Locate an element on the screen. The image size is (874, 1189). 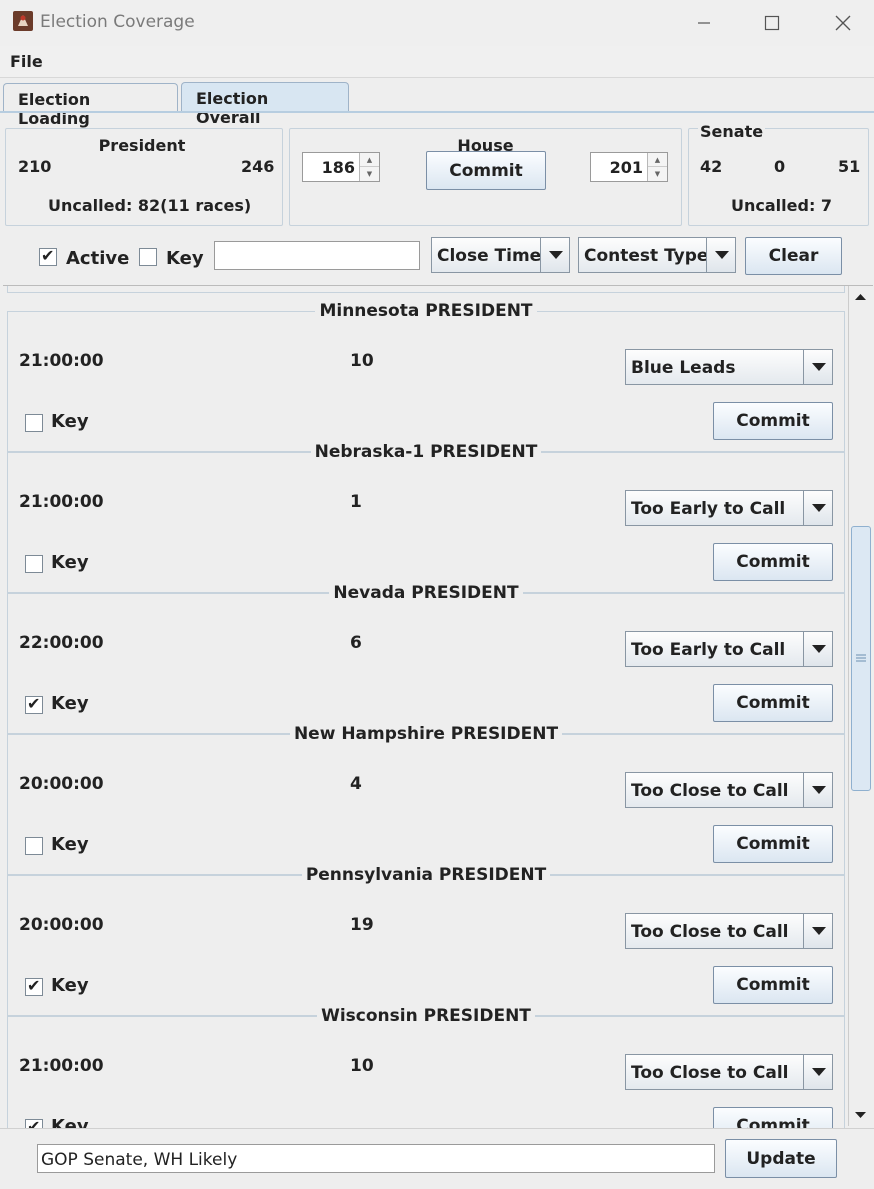
race-electoral-votes: 1 is located at coordinates (356, 502).